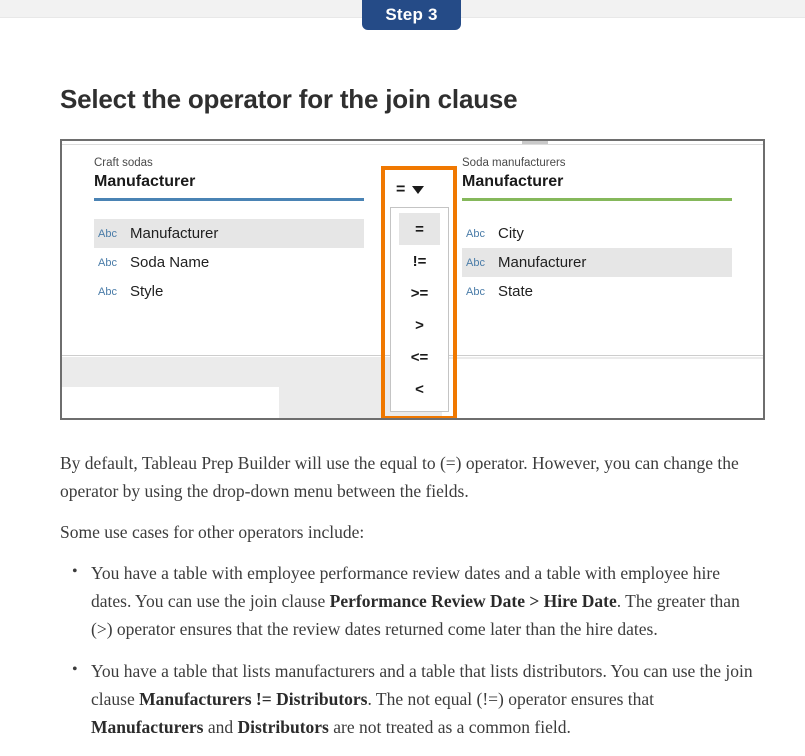 The height and width of the screenshot is (756, 805). What do you see at coordinates (511, 233) in the screenshot?
I see `field-name: City` at bounding box center [511, 233].